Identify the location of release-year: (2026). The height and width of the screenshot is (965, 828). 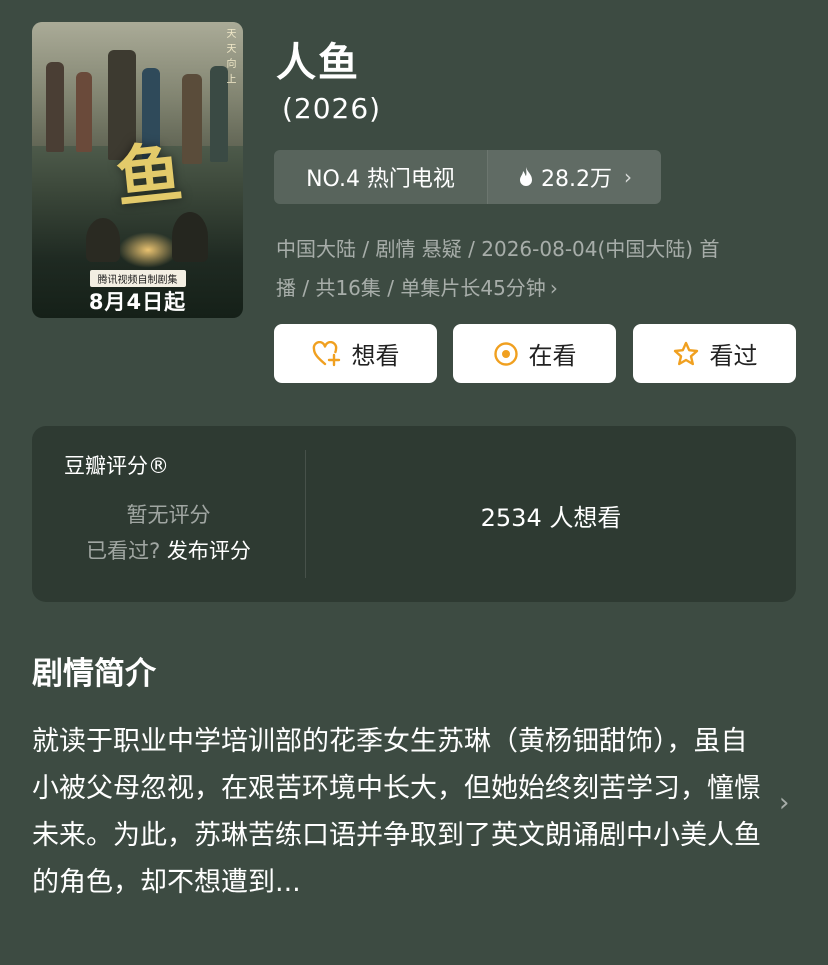
(332, 108).